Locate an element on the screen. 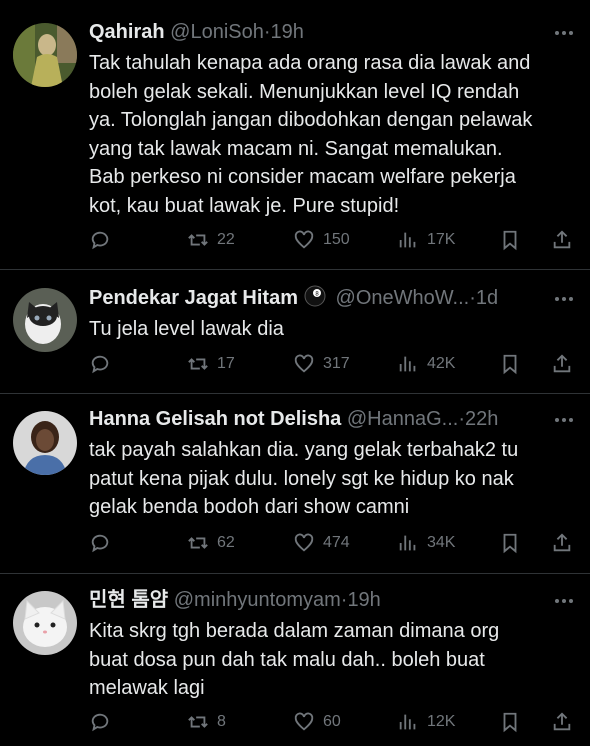  tweet-header: Hanna Gelisah not Delisha @HannaG...·22h is located at coordinates (314, 419).